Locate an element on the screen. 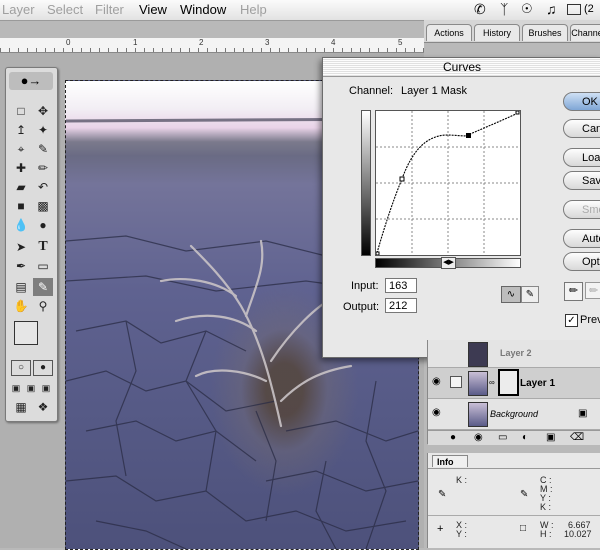 The height and width of the screenshot is (550, 600). tab-history: History is located at coordinates (497, 32).